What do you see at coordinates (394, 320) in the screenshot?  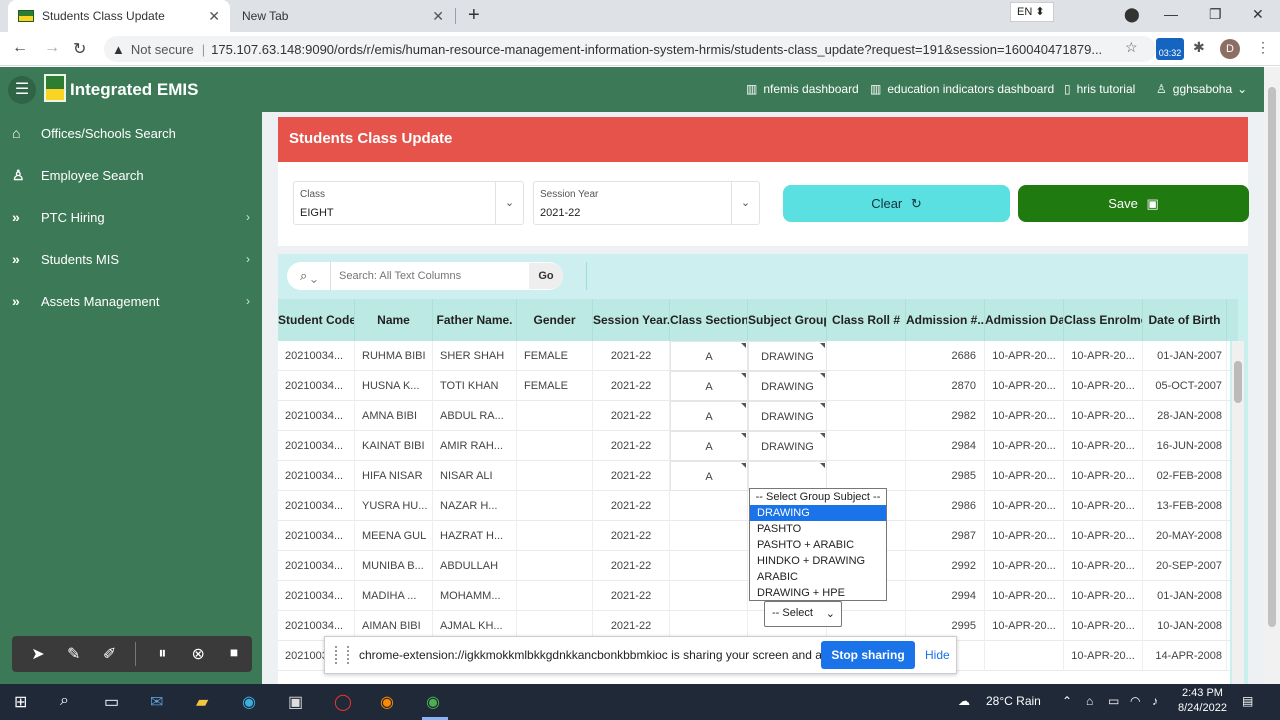 I see `column-header: Name` at bounding box center [394, 320].